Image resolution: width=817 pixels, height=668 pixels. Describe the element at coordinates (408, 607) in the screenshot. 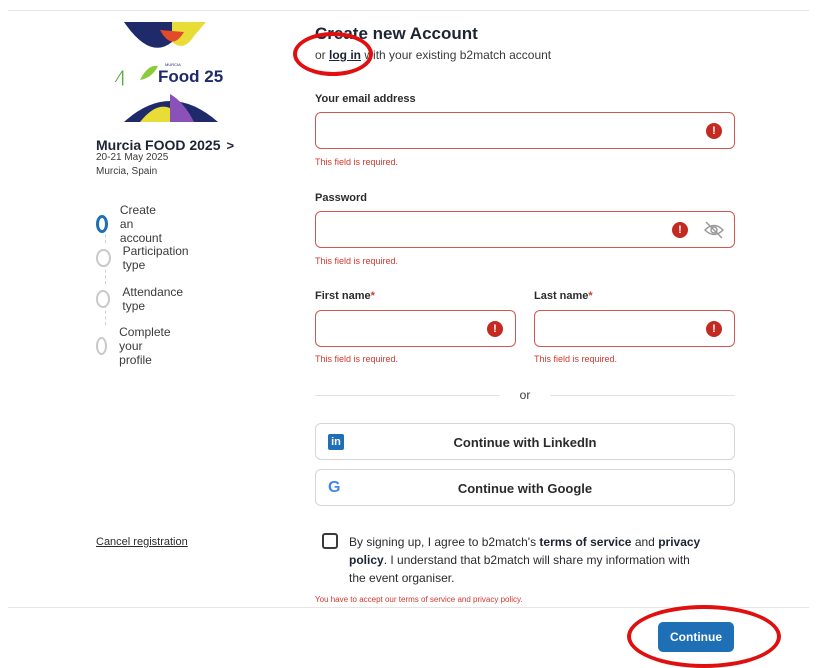

I see `footer-divider` at that location.